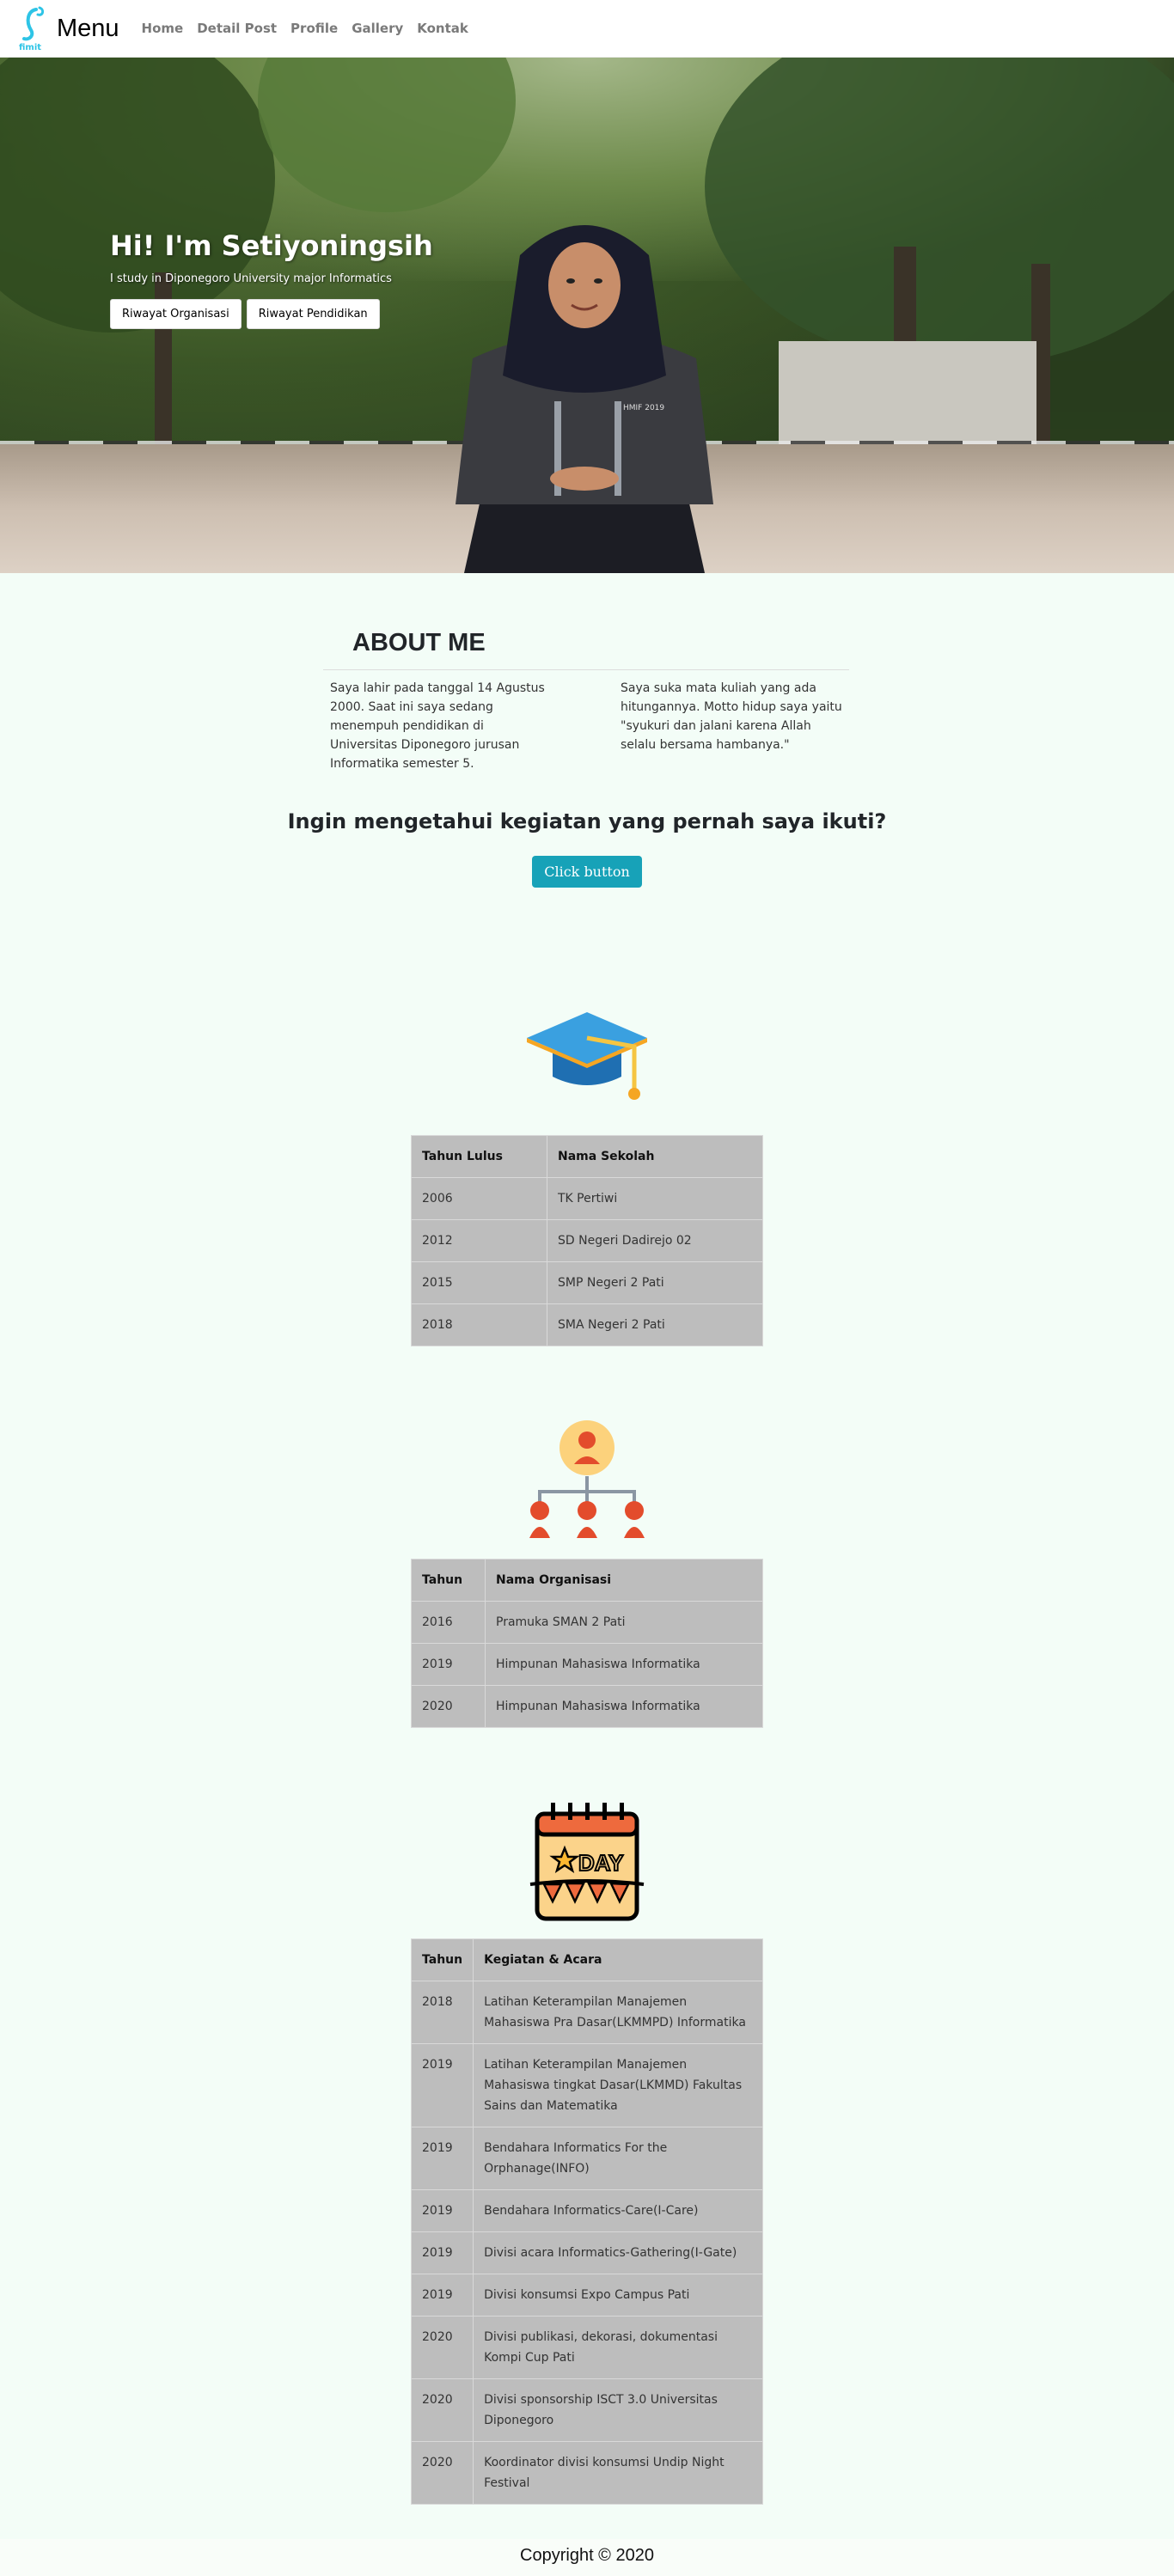 Image resolution: width=1174 pixels, height=2576 pixels. Describe the element at coordinates (587, 1479) in the screenshot. I see `org-chart-icon` at that location.